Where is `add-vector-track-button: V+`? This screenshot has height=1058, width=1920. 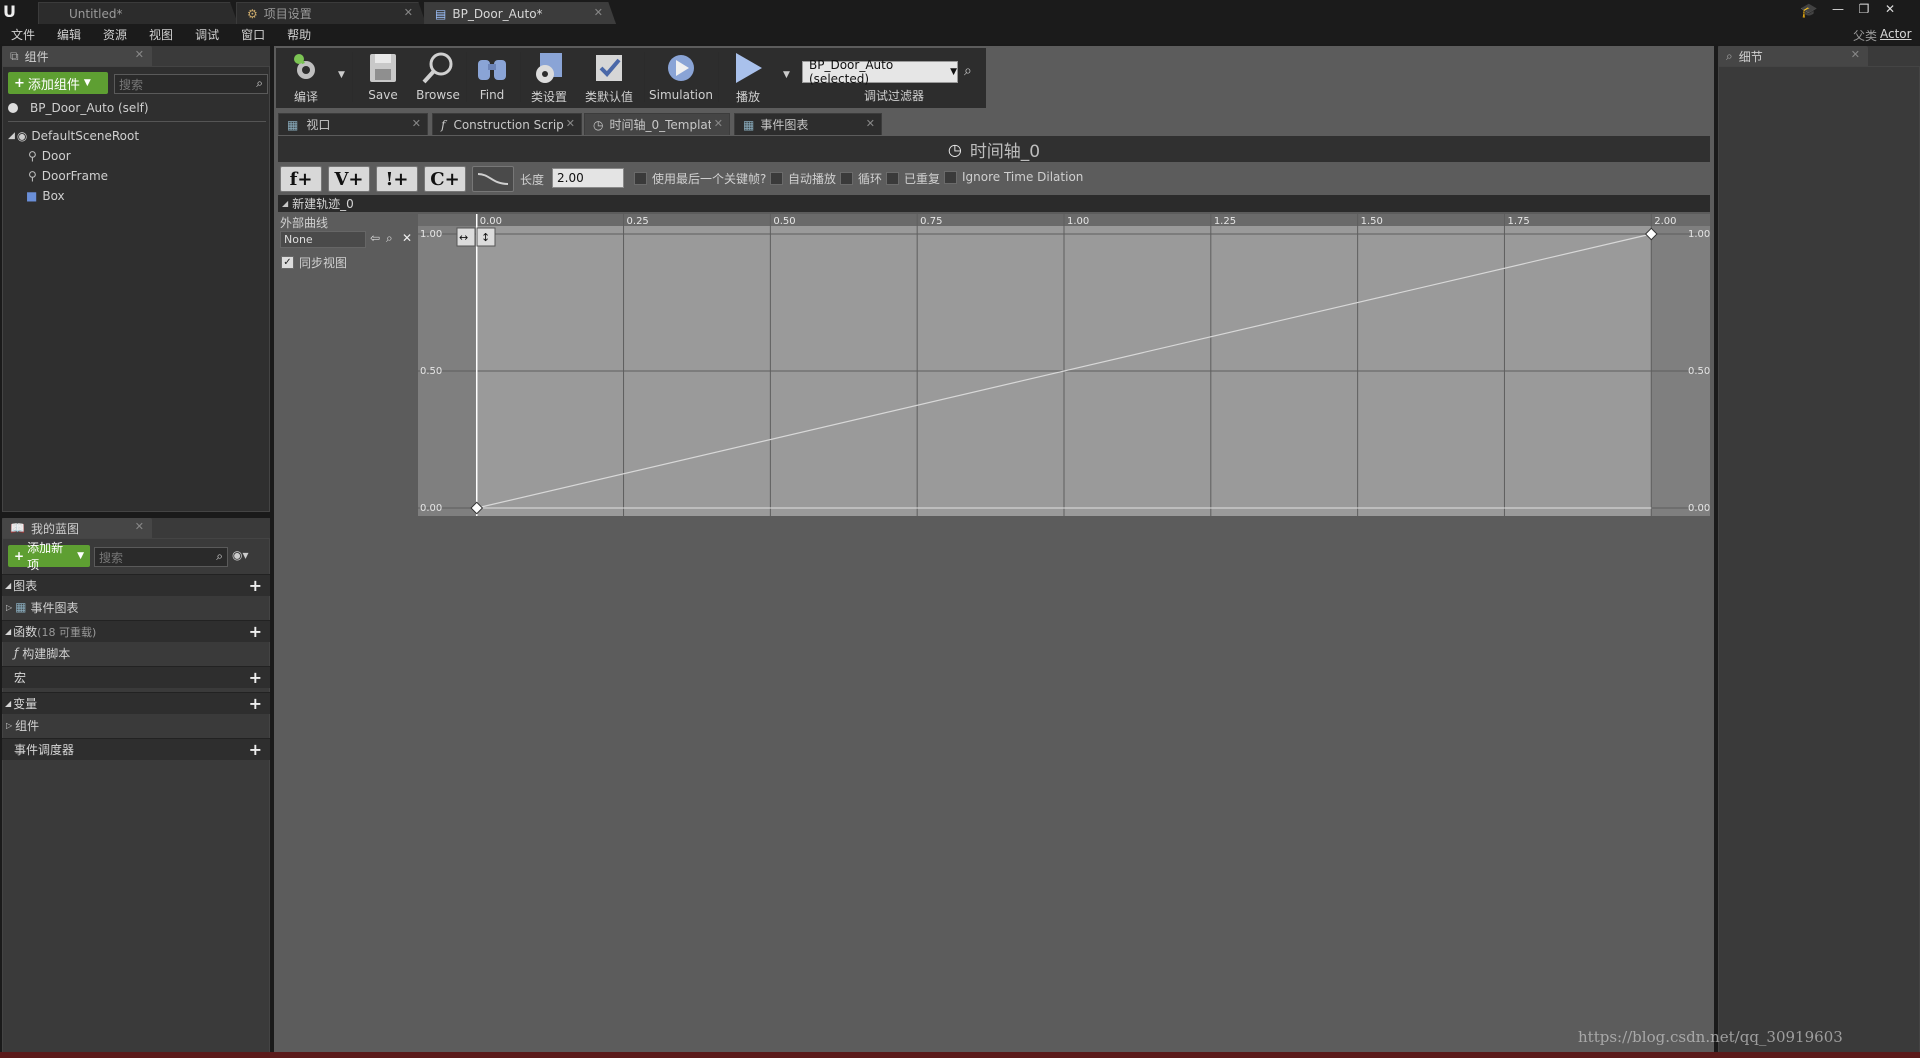 add-vector-track-button: V+ is located at coordinates (349, 179).